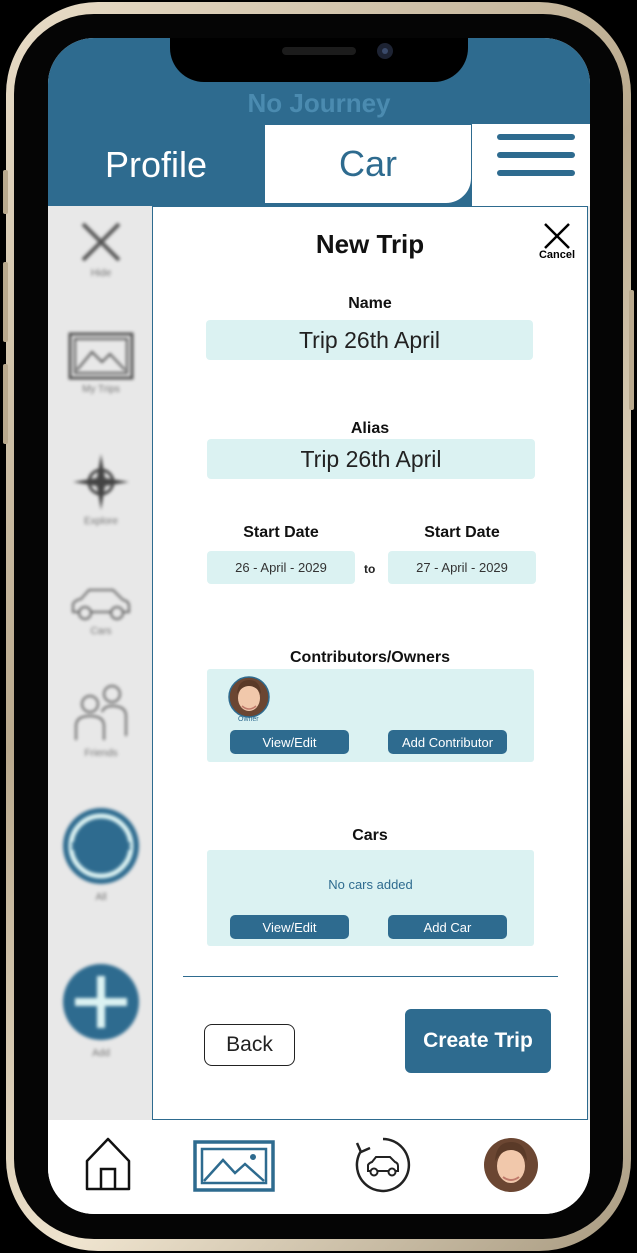  What do you see at coordinates (281, 532) in the screenshot?
I see `start-date-label: Start Date` at bounding box center [281, 532].